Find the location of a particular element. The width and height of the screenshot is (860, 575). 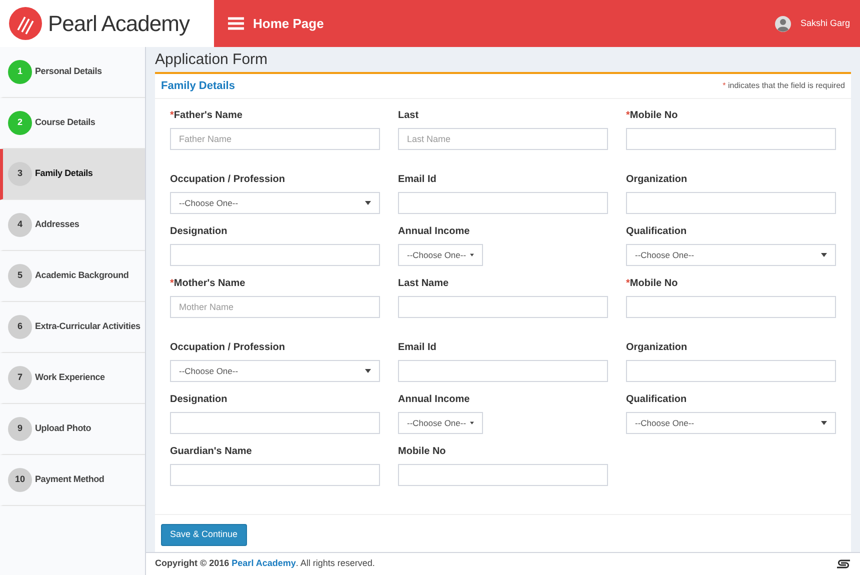

step-number: 4 is located at coordinates (20, 225).